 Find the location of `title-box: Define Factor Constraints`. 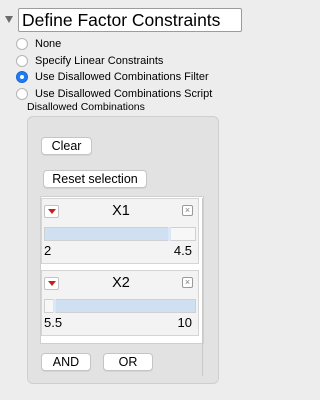

title-box: Define Factor Constraints is located at coordinates (130, 20).